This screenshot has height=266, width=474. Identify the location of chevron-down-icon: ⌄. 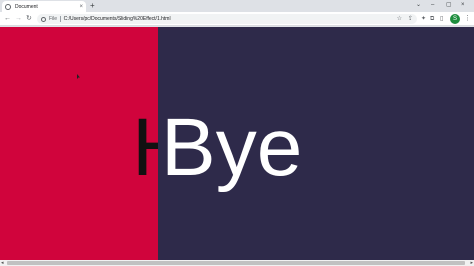
(418, 5).